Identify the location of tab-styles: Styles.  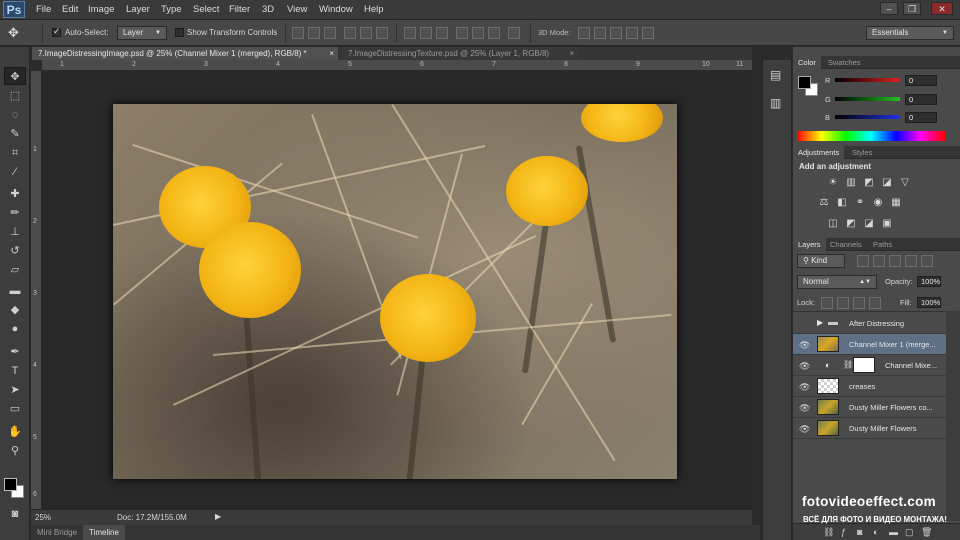
(862, 152).